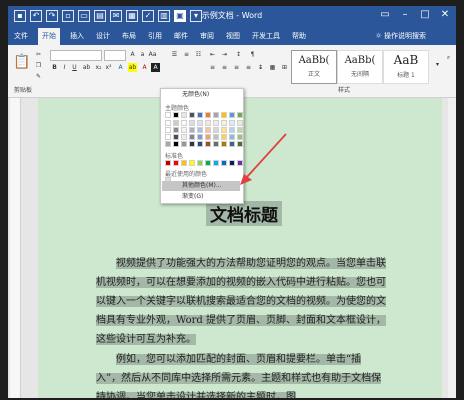  I want to click on arrow-head, so click(246, 179).